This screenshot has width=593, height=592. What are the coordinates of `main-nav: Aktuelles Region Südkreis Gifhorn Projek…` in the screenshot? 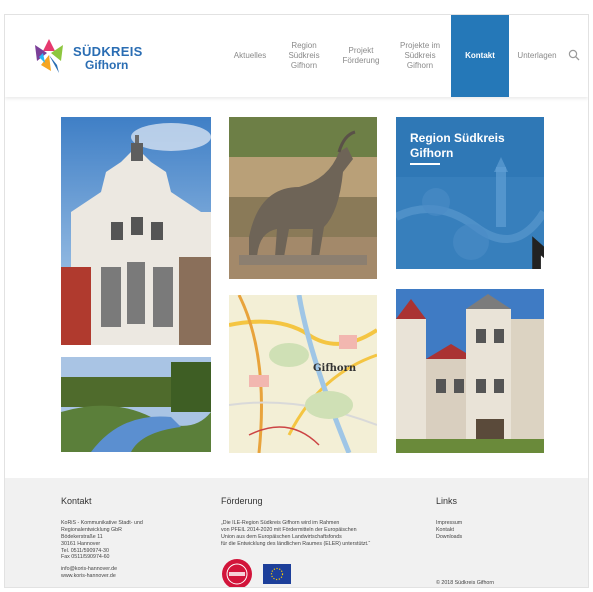 It's located at (395, 56).